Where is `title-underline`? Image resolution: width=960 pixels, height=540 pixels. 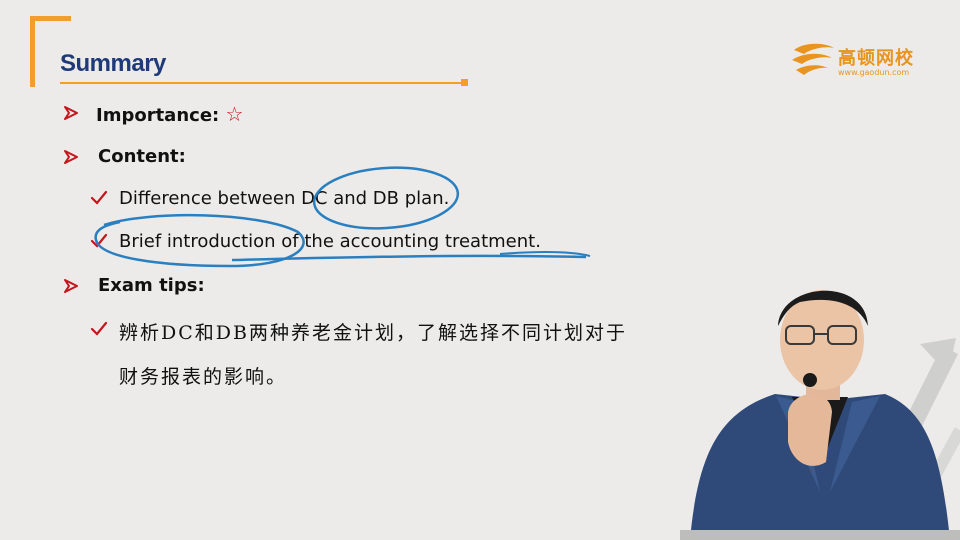
title-underline is located at coordinates (262, 83).